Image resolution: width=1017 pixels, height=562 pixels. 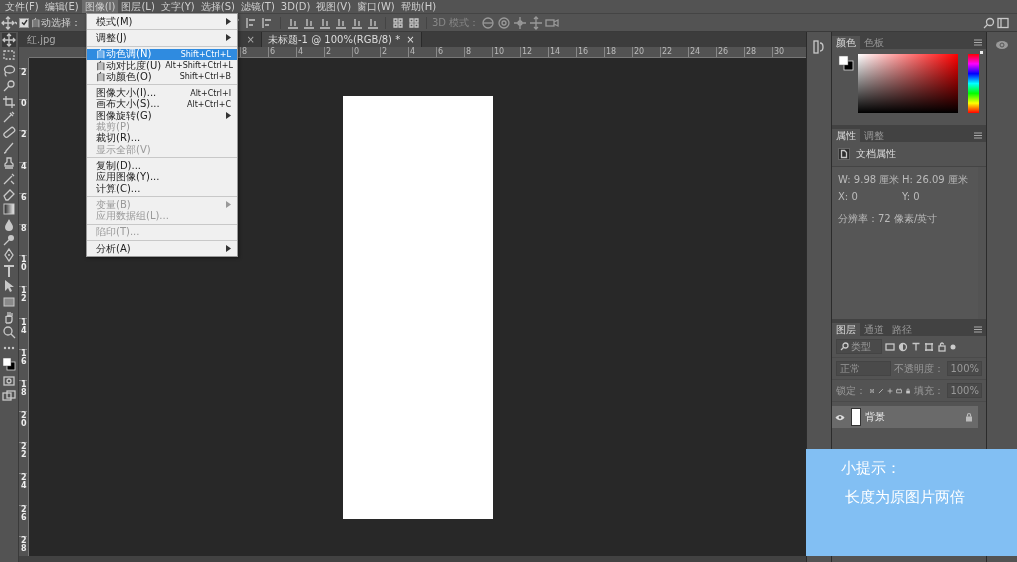 What do you see at coordinates (177, 6) in the screenshot?
I see `menu-item: 文字(Y)` at bounding box center [177, 6].